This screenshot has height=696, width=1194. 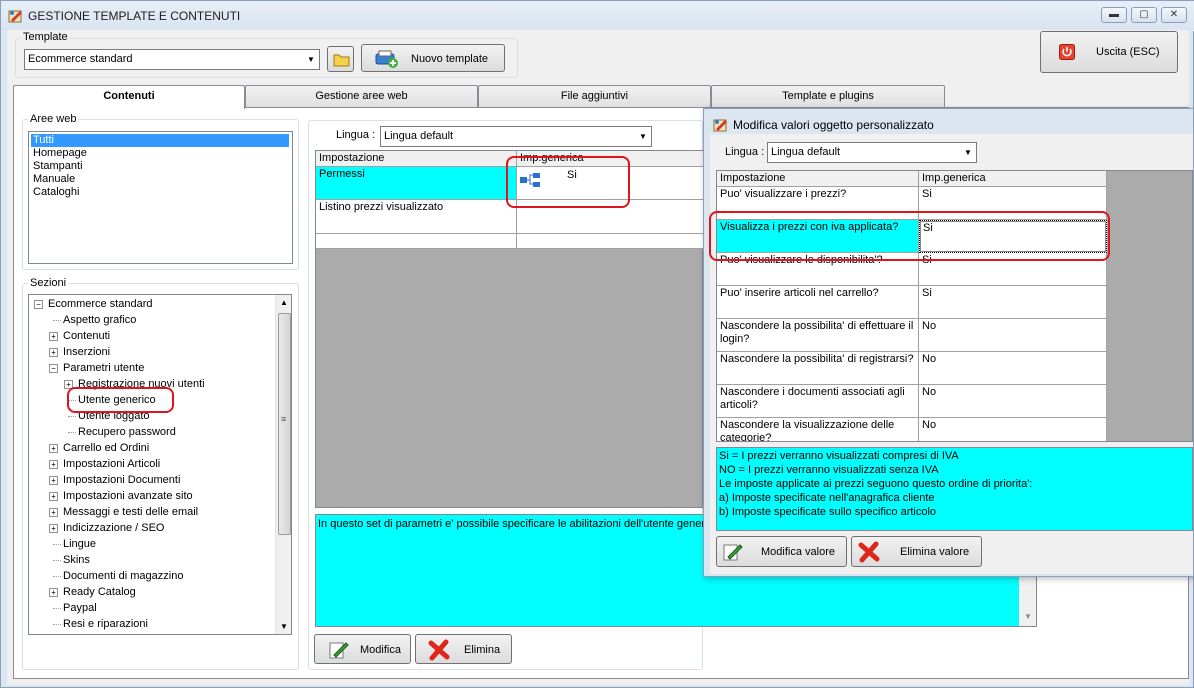 What do you see at coordinates (594, 96) in the screenshot?
I see `tab-file-aggiuntivi: File aggiuntivi` at bounding box center [594, 96].